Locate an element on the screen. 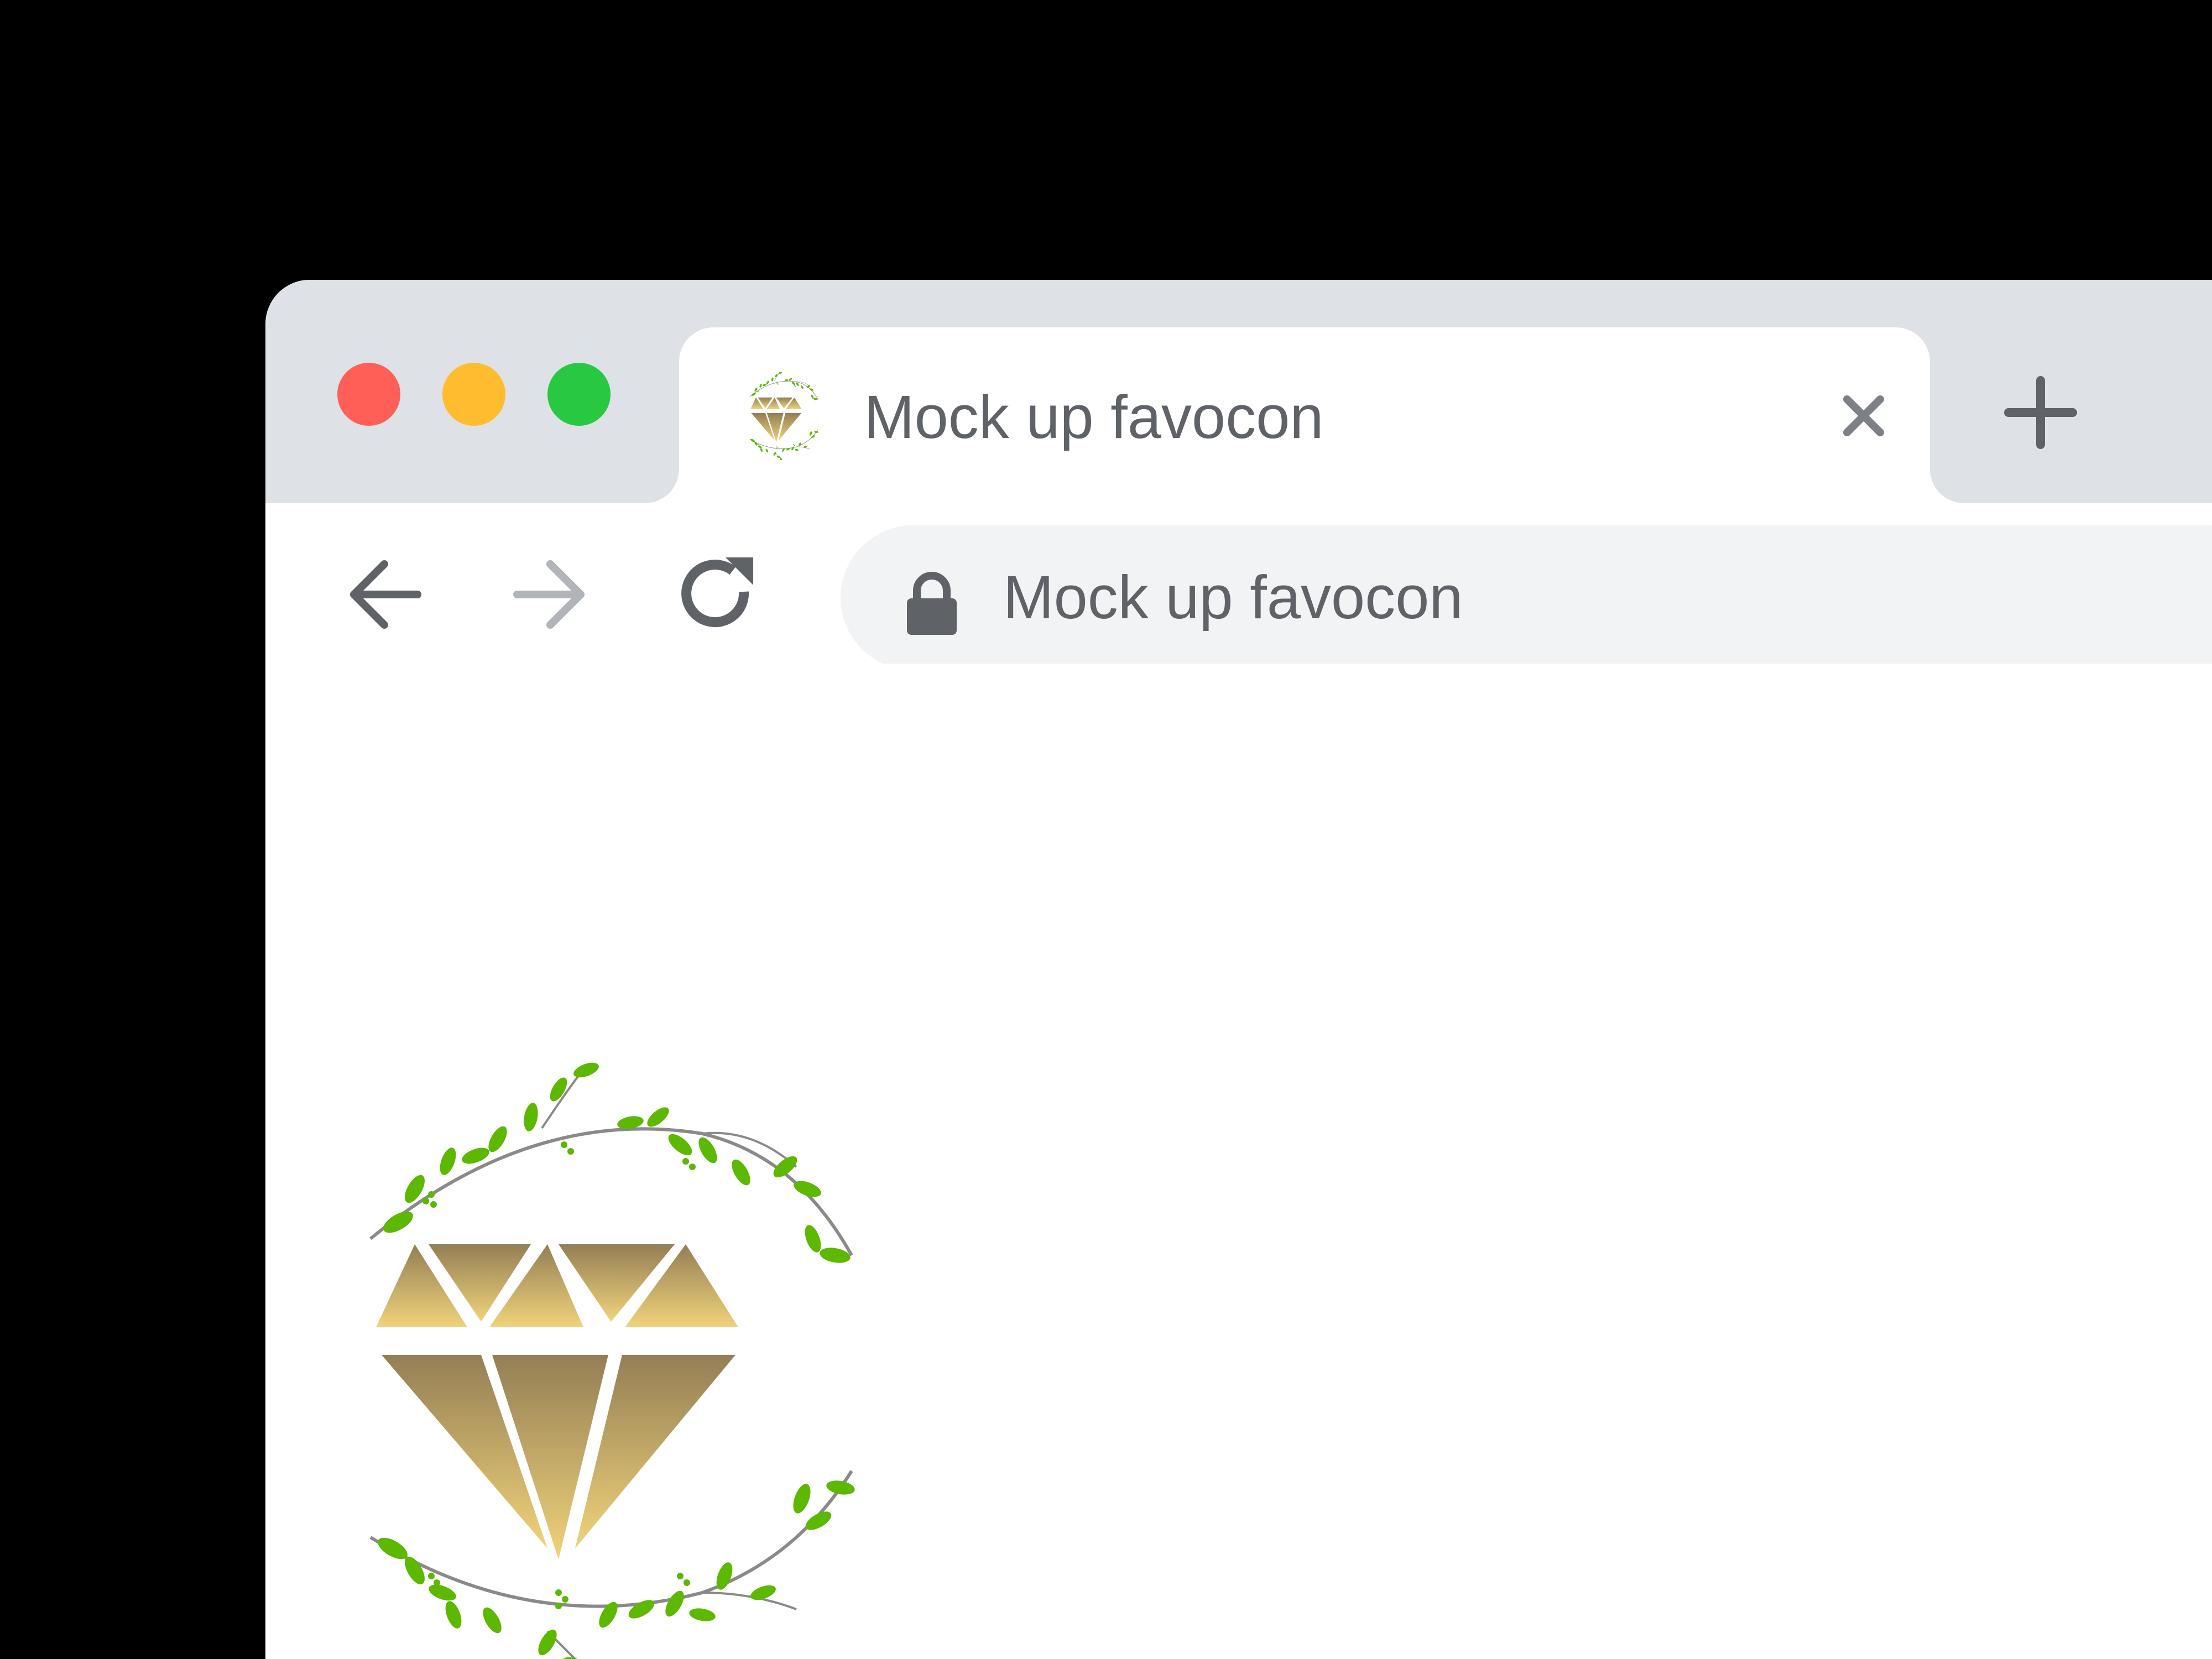 This screenshot has width=2212, height=1659. tab-corner-right is located at coordinates (1952, 392).